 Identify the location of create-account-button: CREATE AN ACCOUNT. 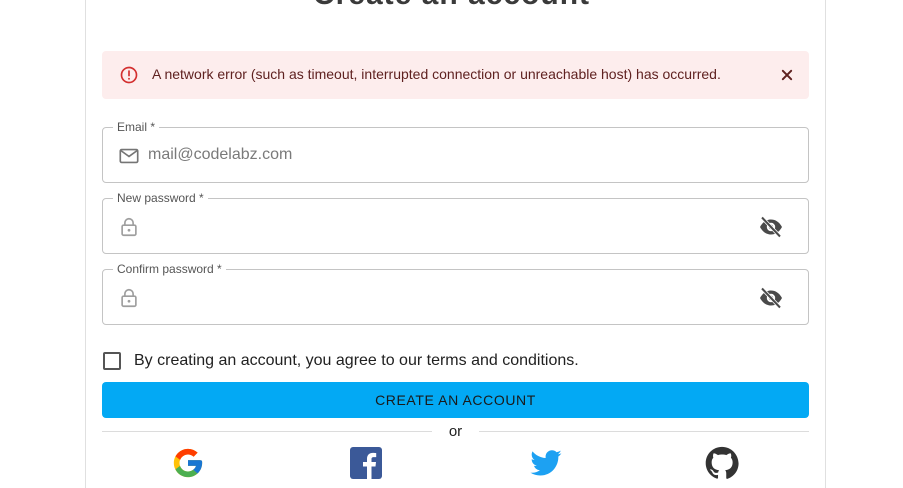
(455, 400).